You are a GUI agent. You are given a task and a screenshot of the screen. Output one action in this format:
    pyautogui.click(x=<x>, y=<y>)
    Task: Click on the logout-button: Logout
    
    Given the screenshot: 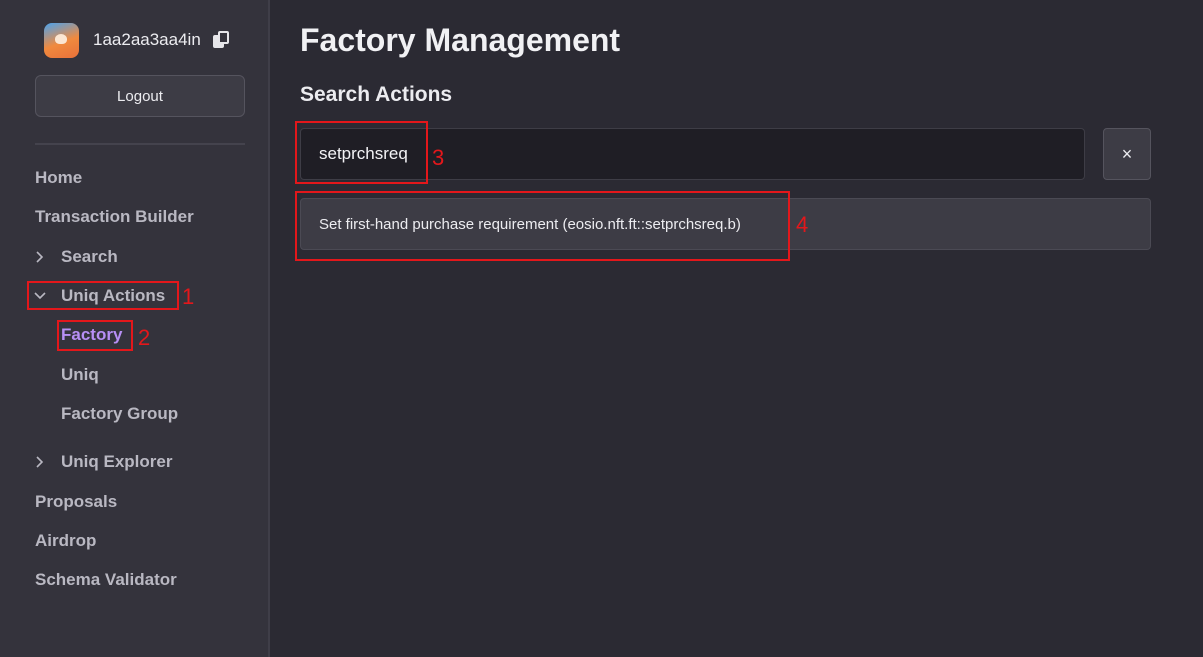 What is the action you would take?
    pyautogui.click(x=140, y=96)
    